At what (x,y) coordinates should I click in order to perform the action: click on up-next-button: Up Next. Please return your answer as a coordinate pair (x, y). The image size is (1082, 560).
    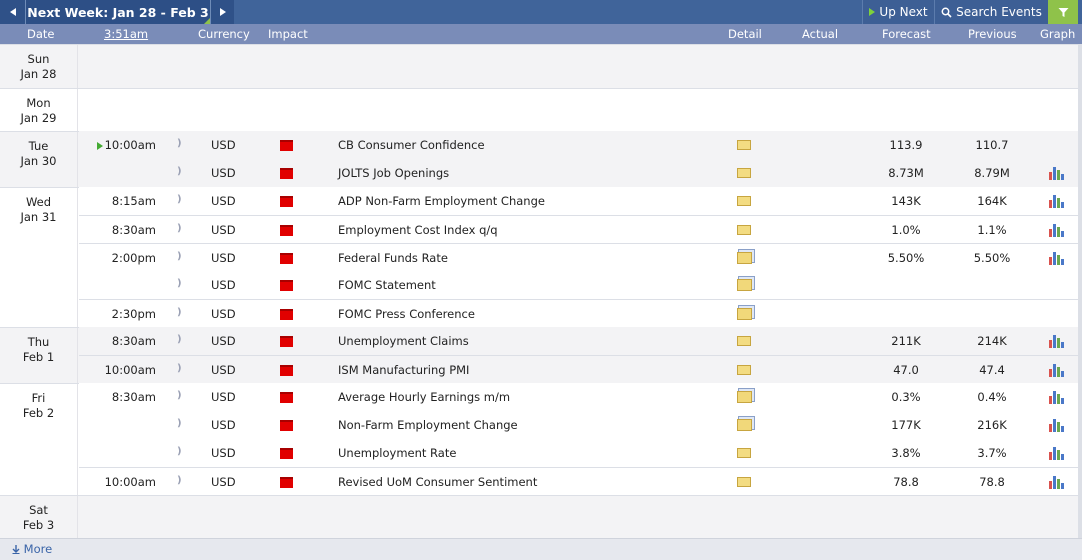
    Looking at the image, I should click on (898, 12).